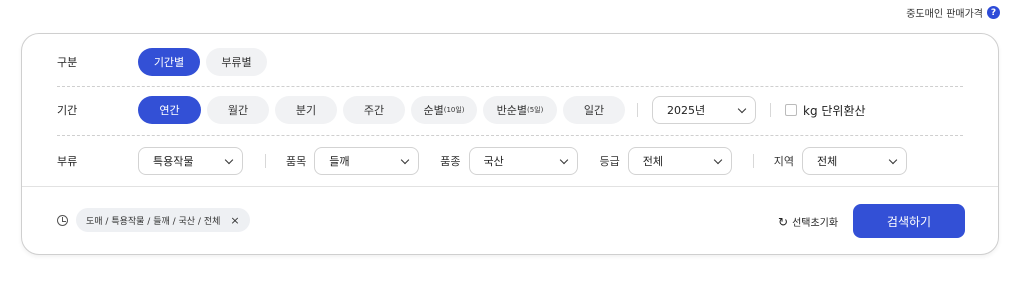 The image size is (1024, 285). I want to click on grade-label: 등급, so click(609, 161).